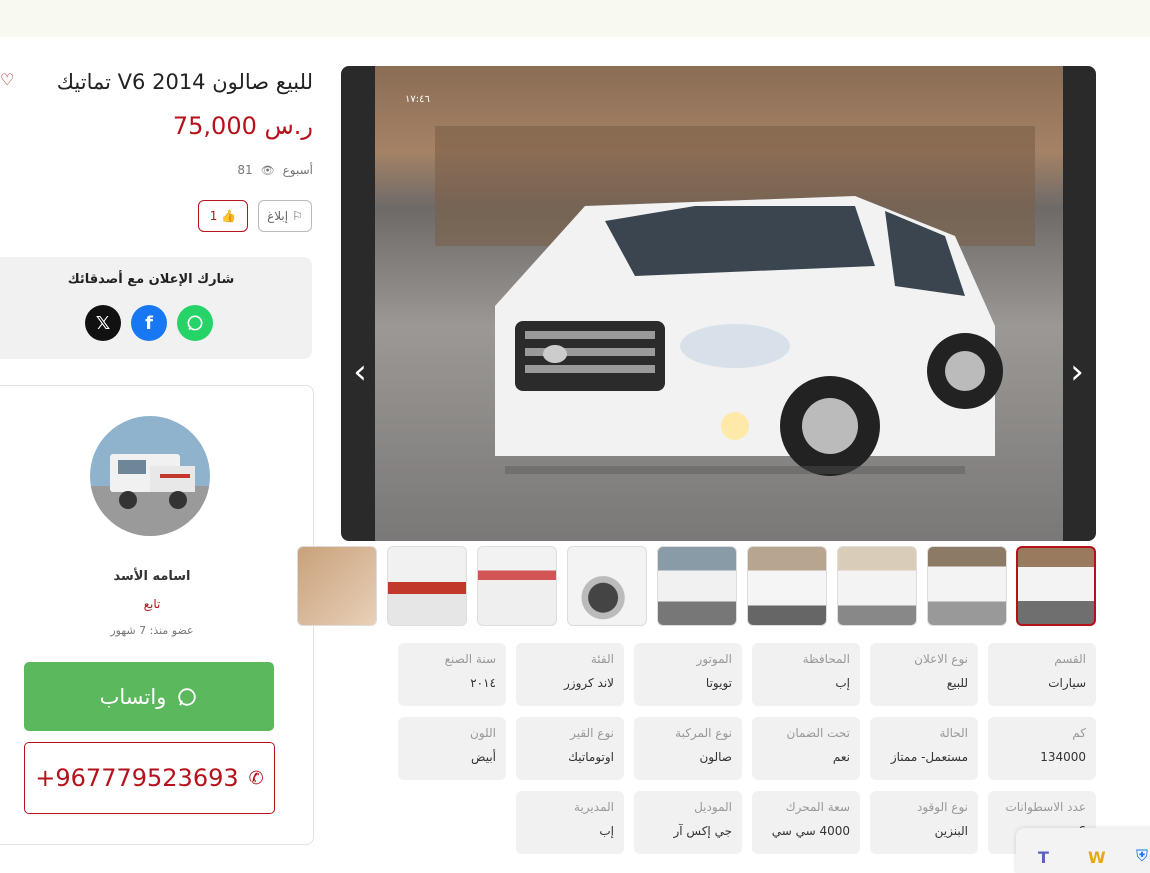 This screenshot has height=873, width=1150. I want to click on spec-item: سعة المحرك 4000 سي سي, so click(806, 822).